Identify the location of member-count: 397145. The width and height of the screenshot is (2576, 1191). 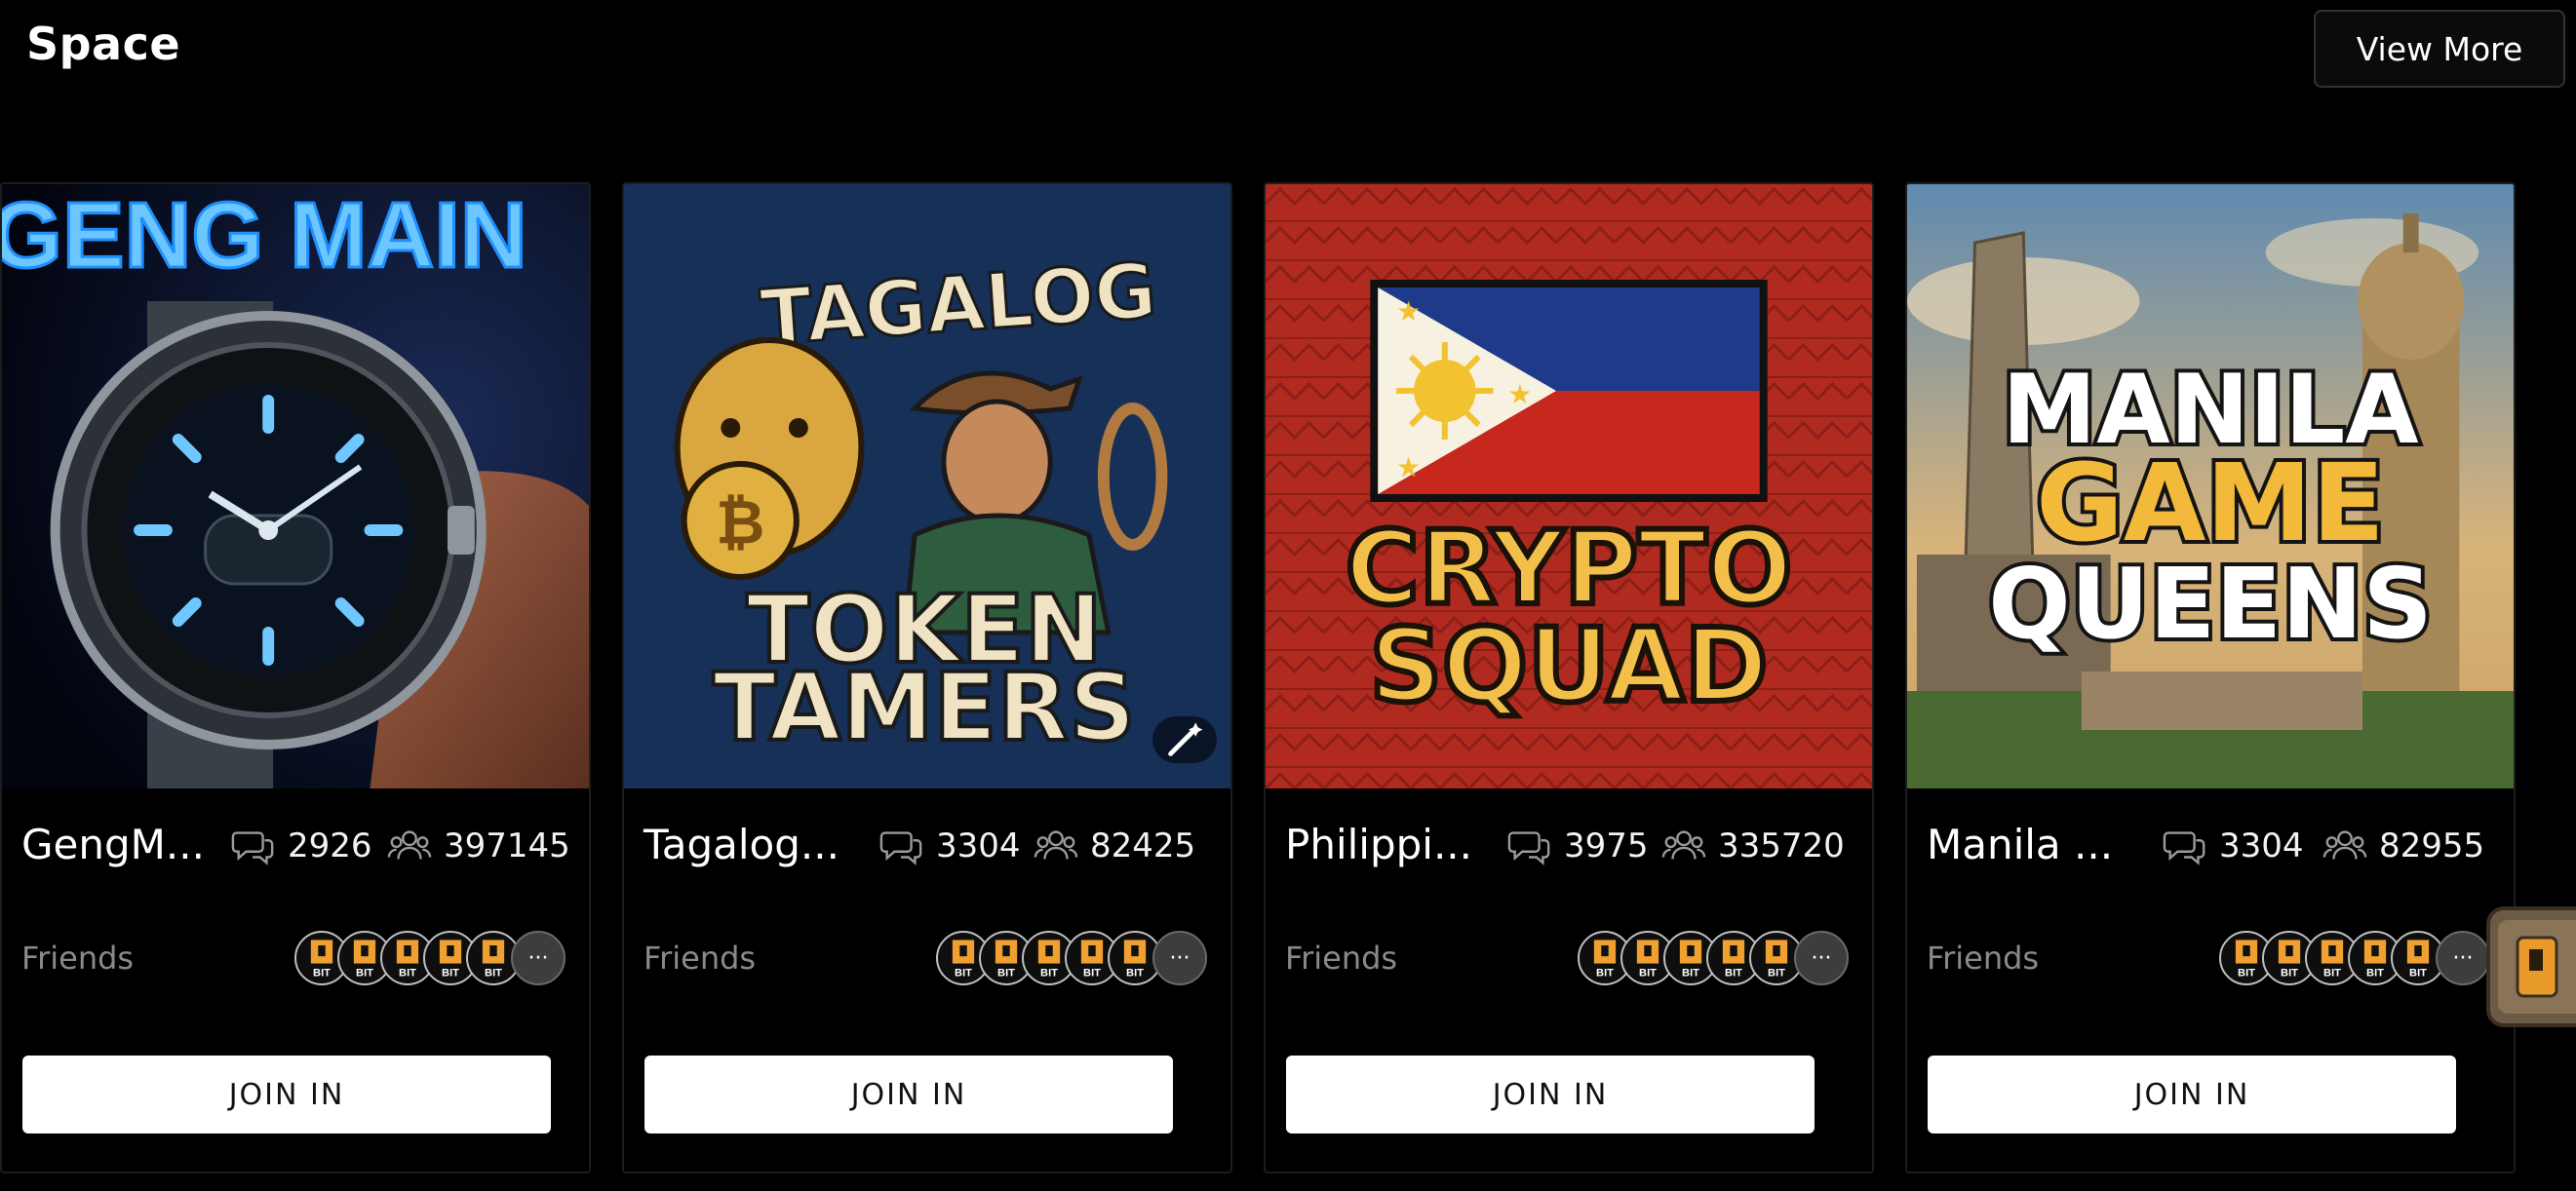
(478, 846).